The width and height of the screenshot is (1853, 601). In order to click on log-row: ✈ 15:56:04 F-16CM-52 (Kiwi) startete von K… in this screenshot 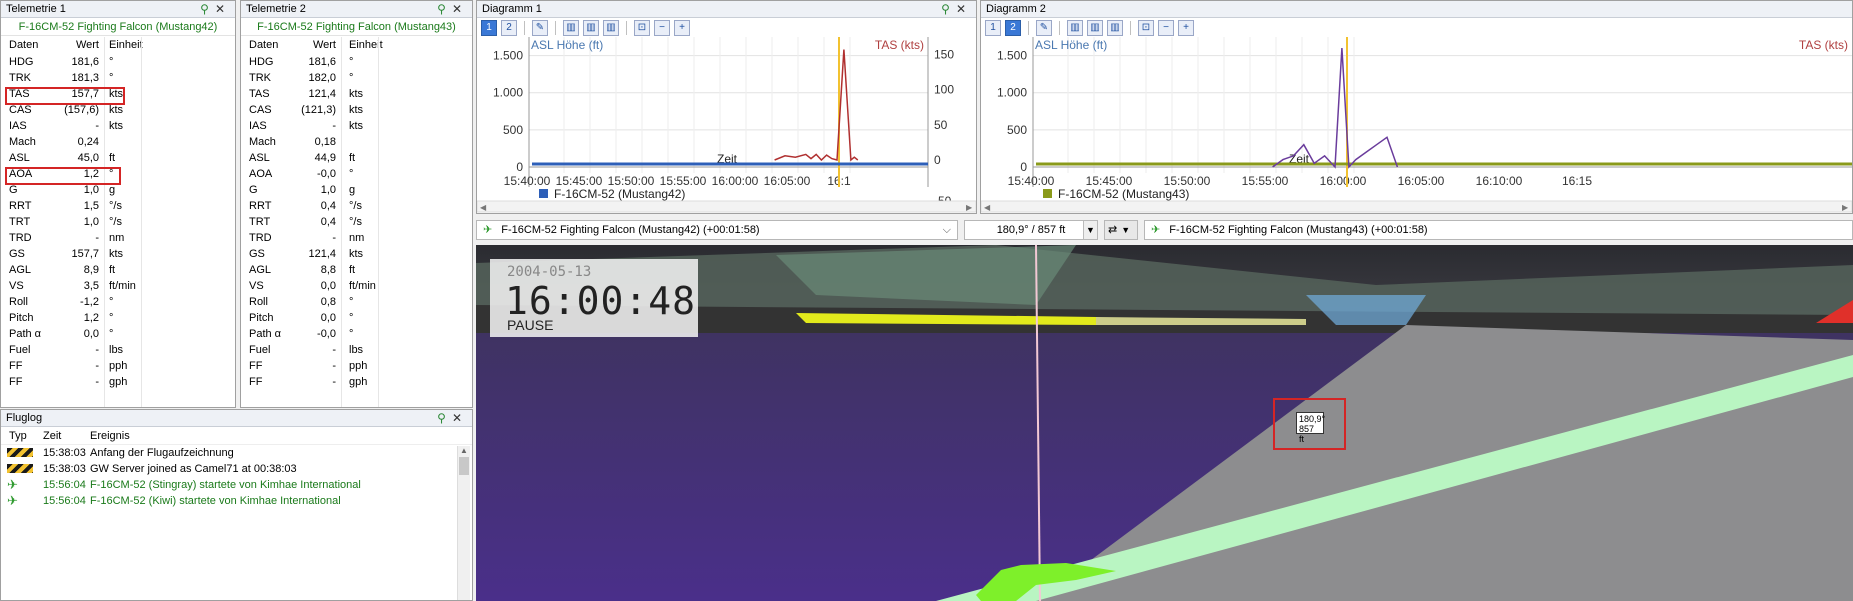, I will do `click(236, 501)`.